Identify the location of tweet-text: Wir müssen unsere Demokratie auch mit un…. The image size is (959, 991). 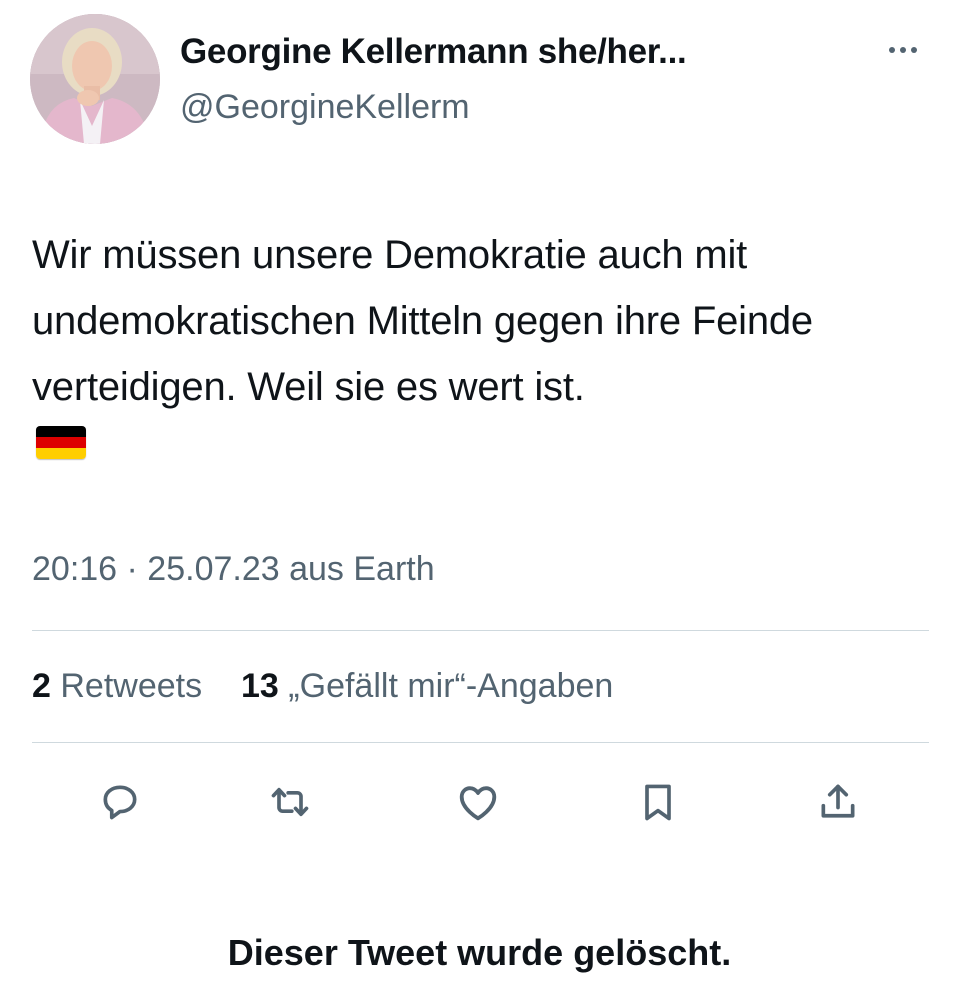
(422, 321).